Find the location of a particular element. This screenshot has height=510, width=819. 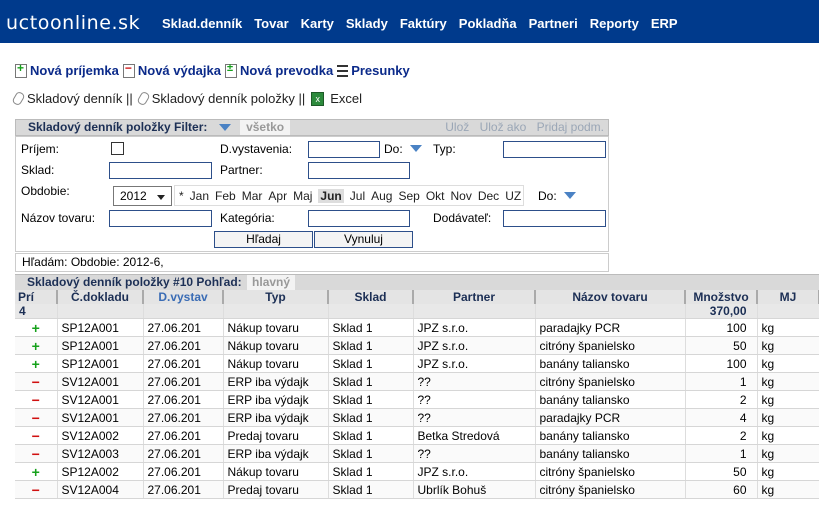

grid-view-selector: hlavný is located at coordinates (271, 282).